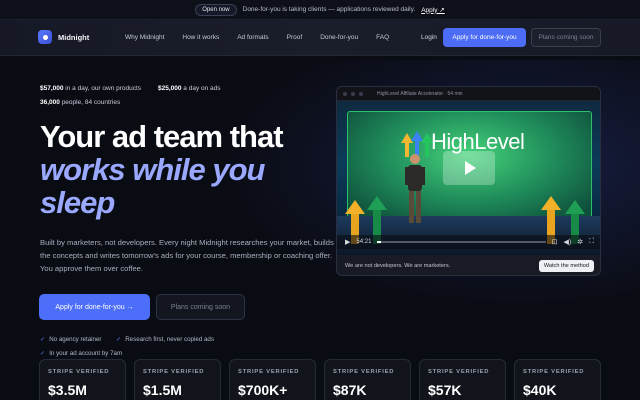  What do you see at coordinates (415, 188) in the screenshot?
I see `speaker-figure-icon` at bounding box center [415, 188].